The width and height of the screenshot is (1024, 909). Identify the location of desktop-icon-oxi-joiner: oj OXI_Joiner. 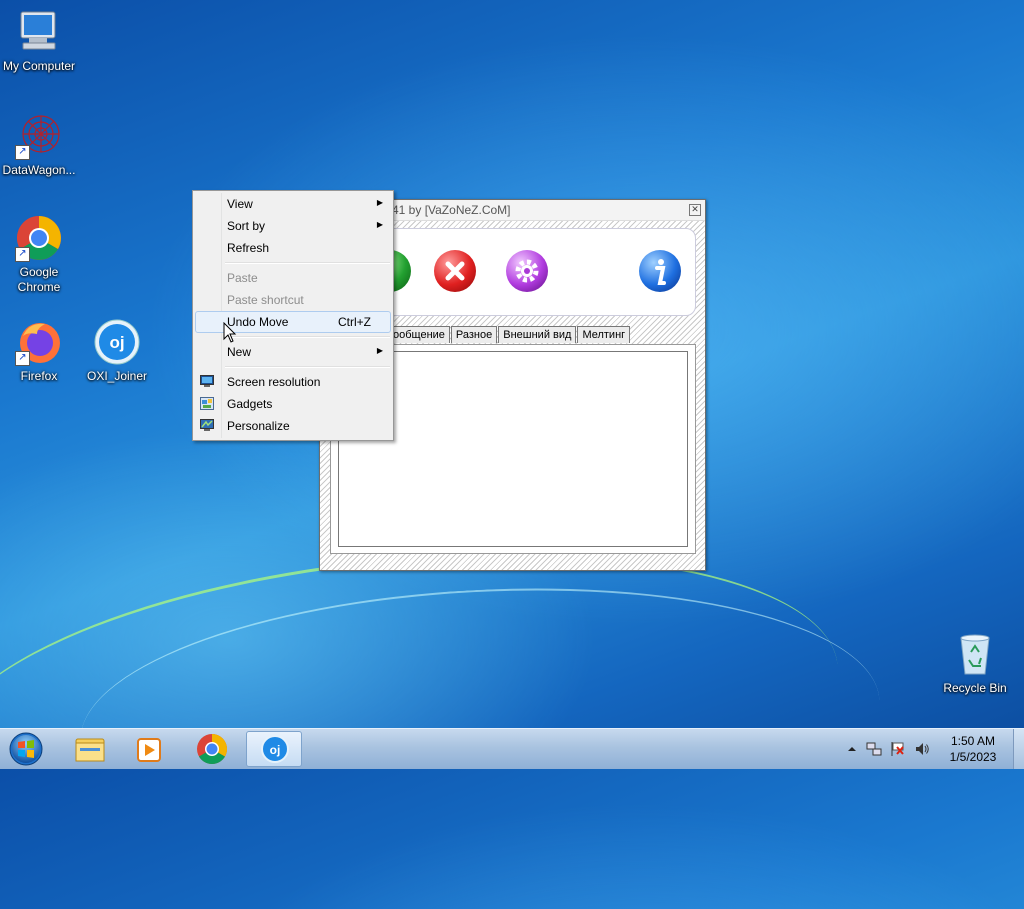
(117, 351).